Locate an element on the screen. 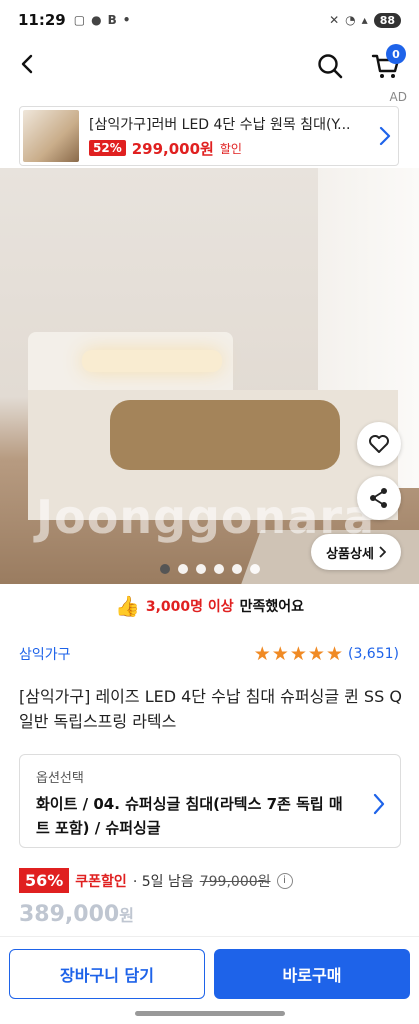  final-price: 389,000원 is located at coordinates (76, 914).